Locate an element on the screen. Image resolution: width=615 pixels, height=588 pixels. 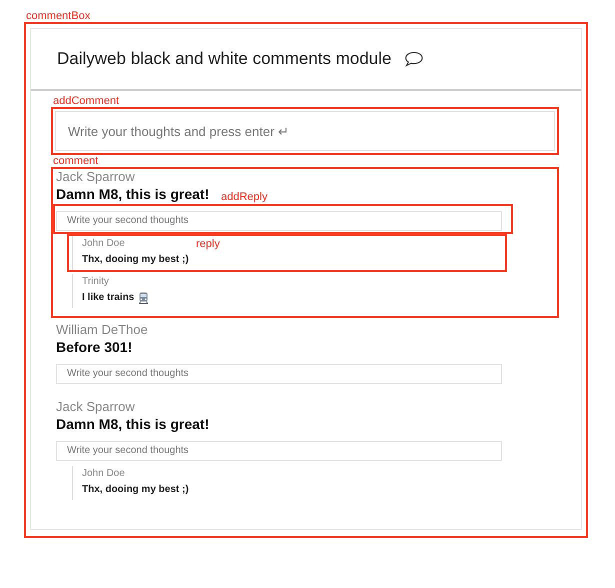
comment-text: Before 301! is located at coordinates (94, 347).